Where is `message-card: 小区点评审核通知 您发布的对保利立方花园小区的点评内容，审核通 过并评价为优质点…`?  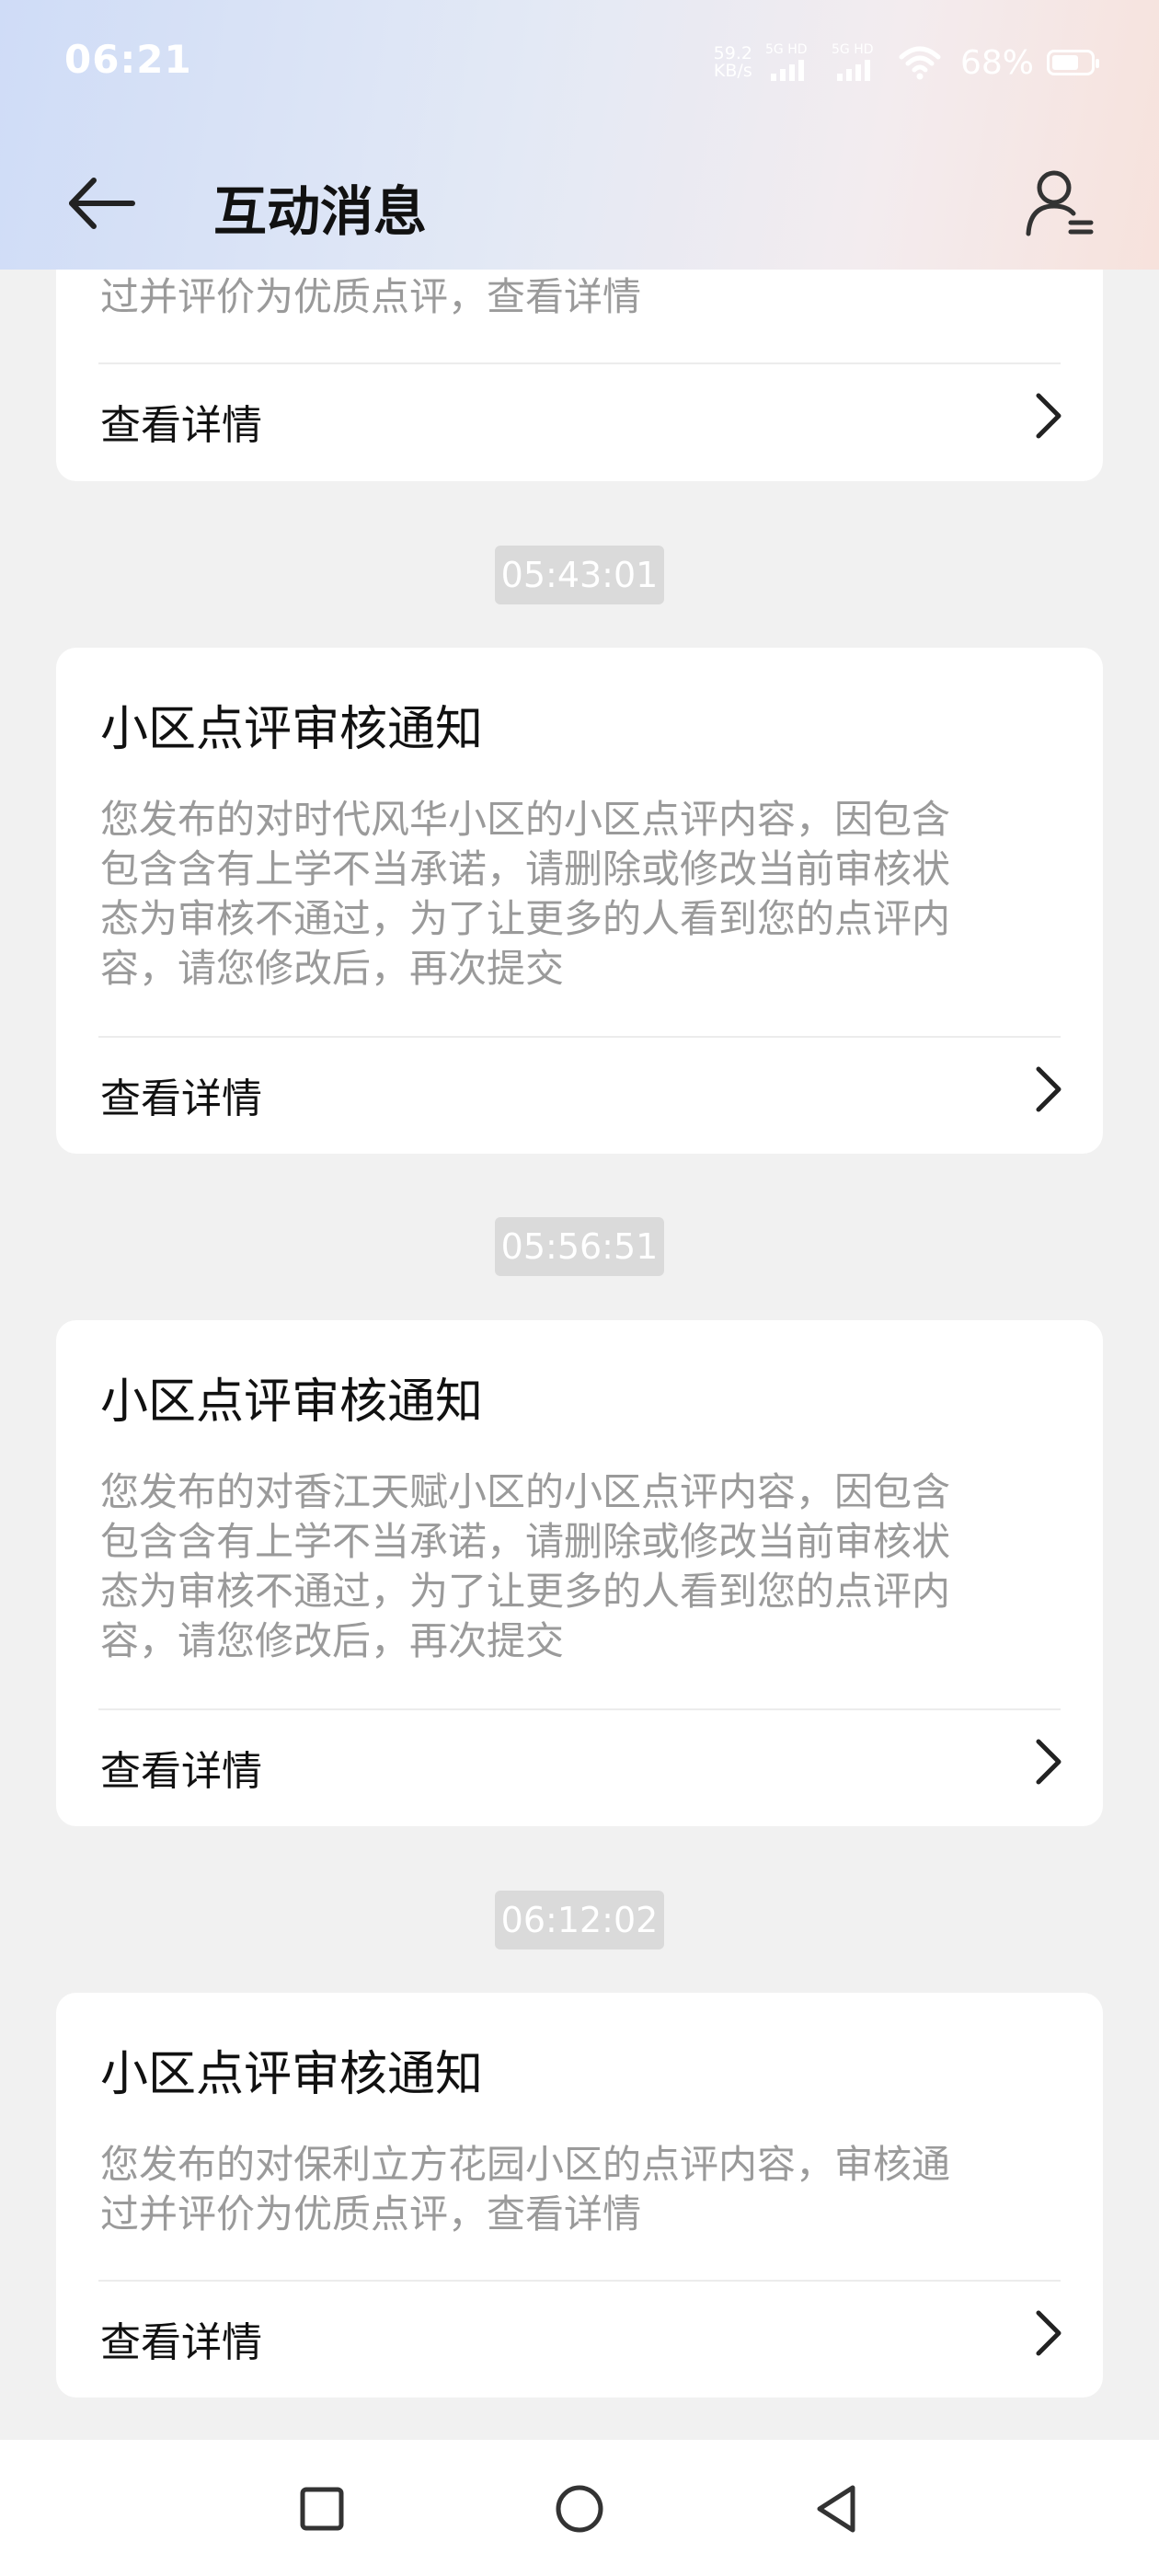 message-card: 小区点评审核通知 您发布的对保利立方花园小区的点评内容，审核通 过并评价为优质点… is located at coordinates (579, 2195).